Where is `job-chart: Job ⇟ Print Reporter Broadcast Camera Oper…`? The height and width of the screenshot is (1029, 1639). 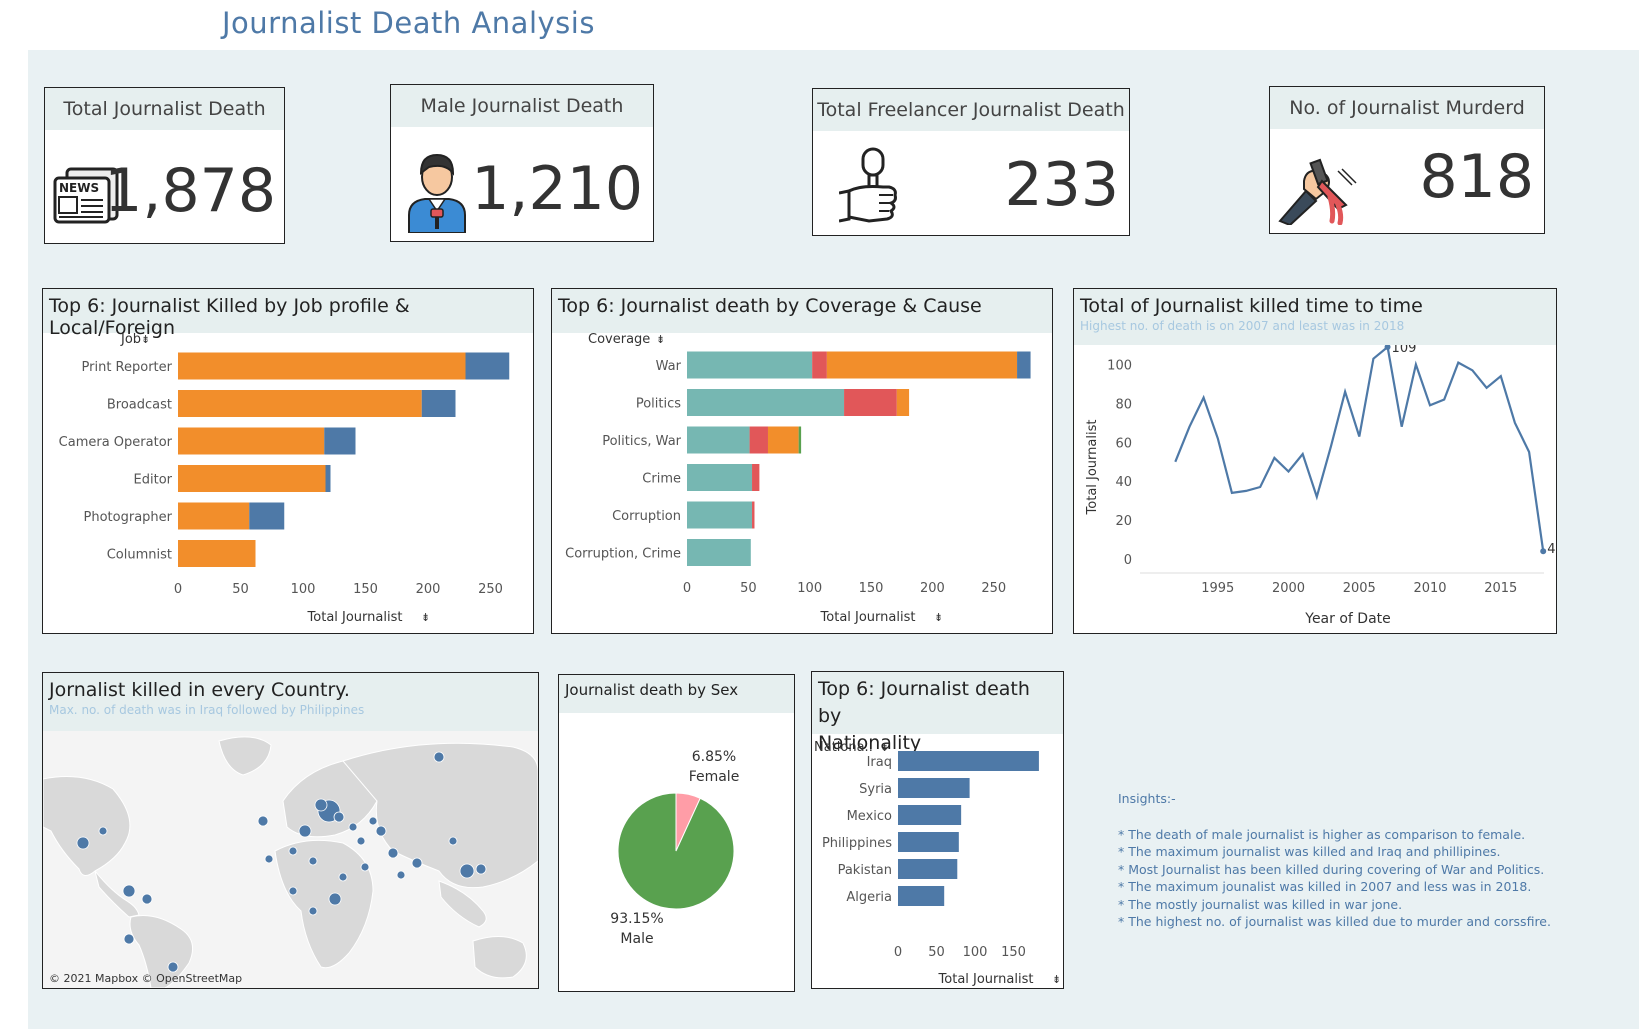
job-chart: Job ⇟ Print Reporter Broadcast Camera Oper… is located at coordinates (288, 483).